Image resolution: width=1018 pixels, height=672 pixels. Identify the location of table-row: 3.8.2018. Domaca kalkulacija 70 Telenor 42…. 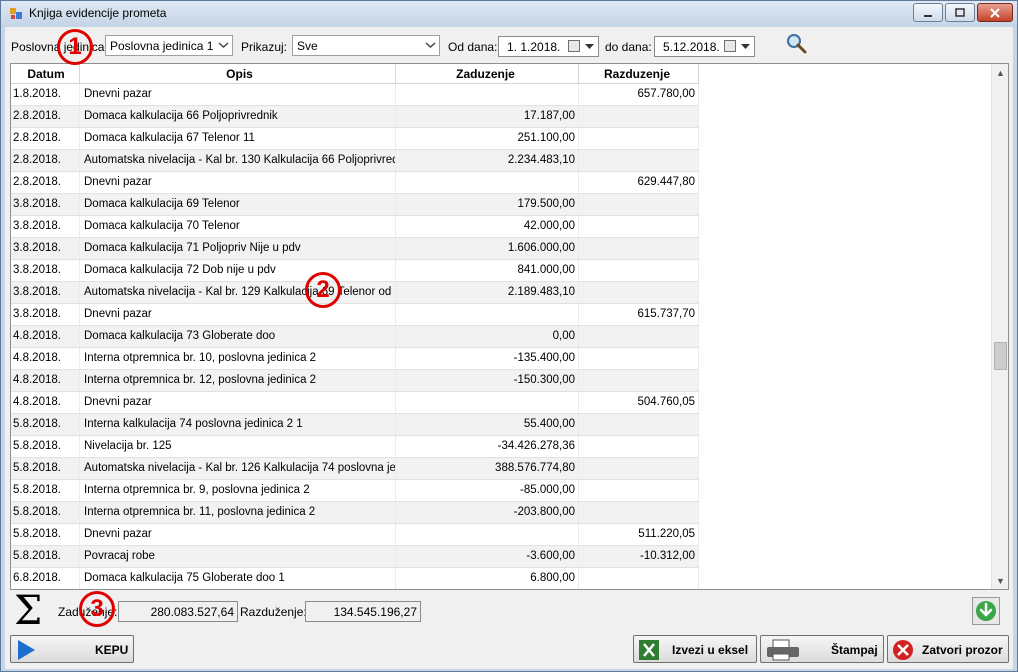
(355, 227).